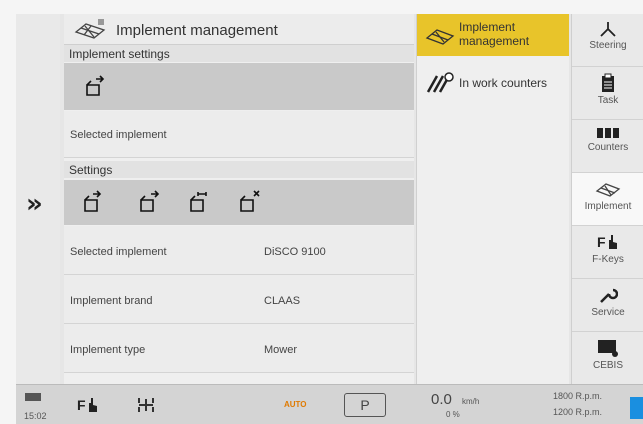 The height and width of the screenshot is (424, 643). I want to click on section-header-implement-settings: Implement settings, so click(239, 53).